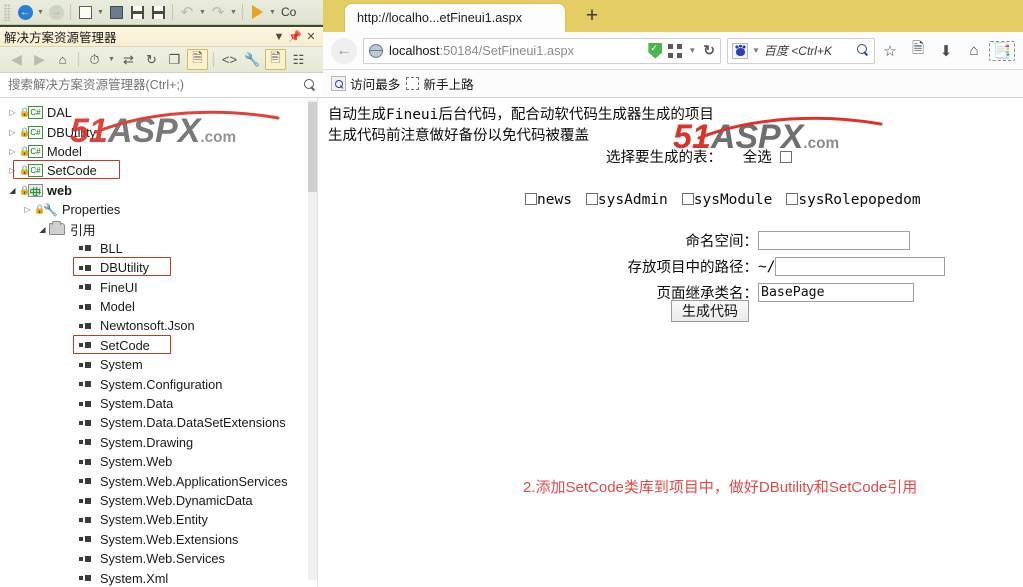 The height and width of the screenshot is (587, 1023). What do you see at coordinates (25, 12) in the screenshot?
I see `navigate-back-icon: ←` at bounding box center [25, 12].